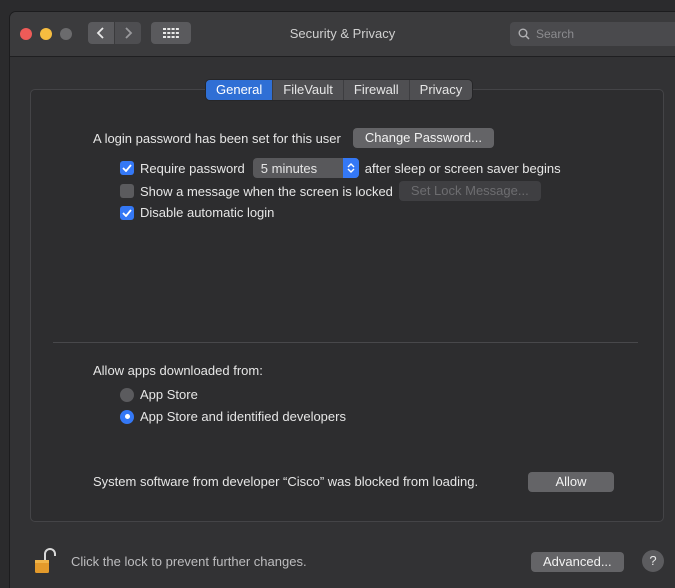 The height and width of the screenshot is (588, 675). I want to click on disable-autologin-label: Disable automatic login, so click(207, 212).